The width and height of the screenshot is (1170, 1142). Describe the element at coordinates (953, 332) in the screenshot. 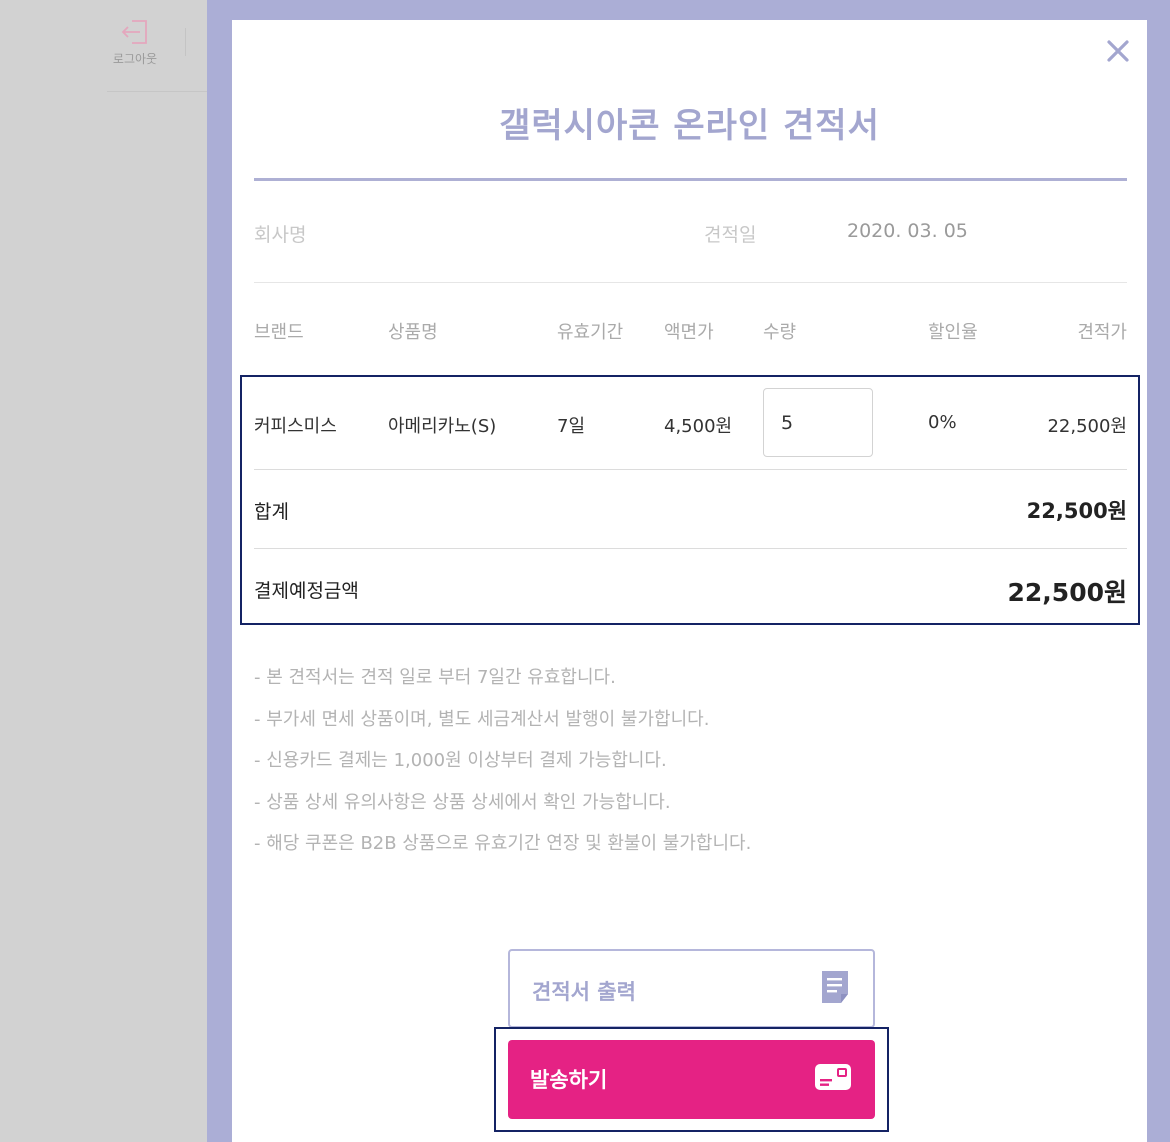

I see `header-discount: 할인율` at that location.